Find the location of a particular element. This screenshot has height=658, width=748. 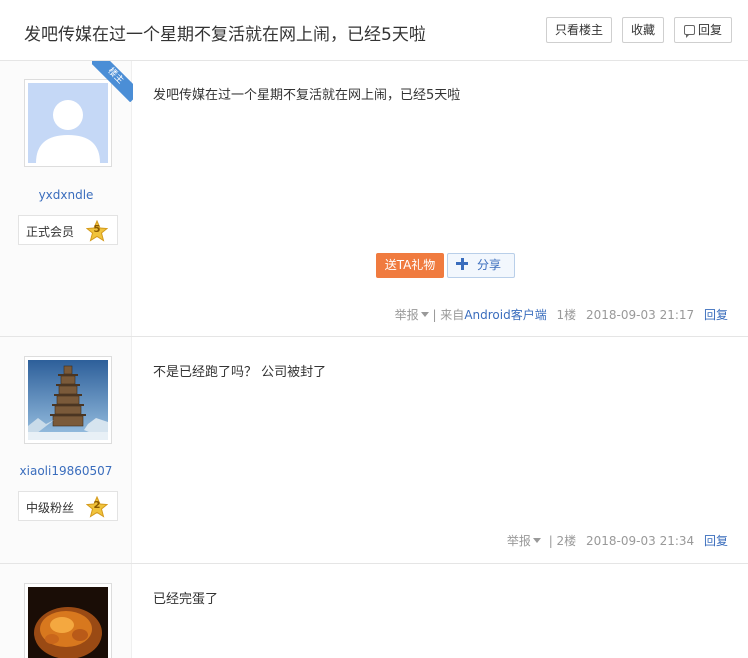

post-content: 发吧传媒在过一个星期不复活就在网上闹，已经5天啦 is located at coordinates (307, 95).